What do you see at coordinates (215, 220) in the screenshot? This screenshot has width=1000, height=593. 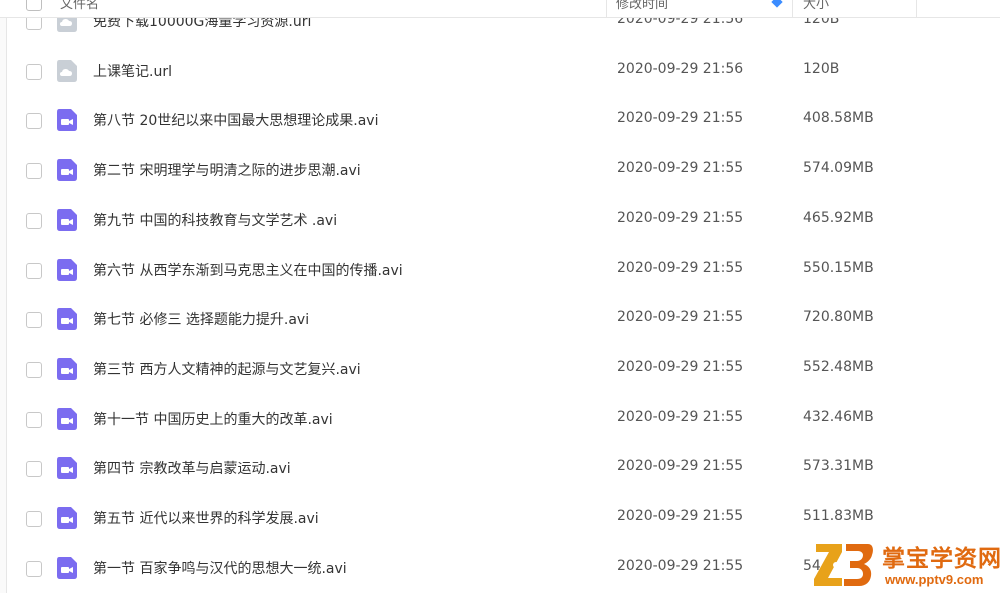 I see `file-name: 第九节 中国的科技教育与文学艺术 .avi` at bounding box center [215, 220].